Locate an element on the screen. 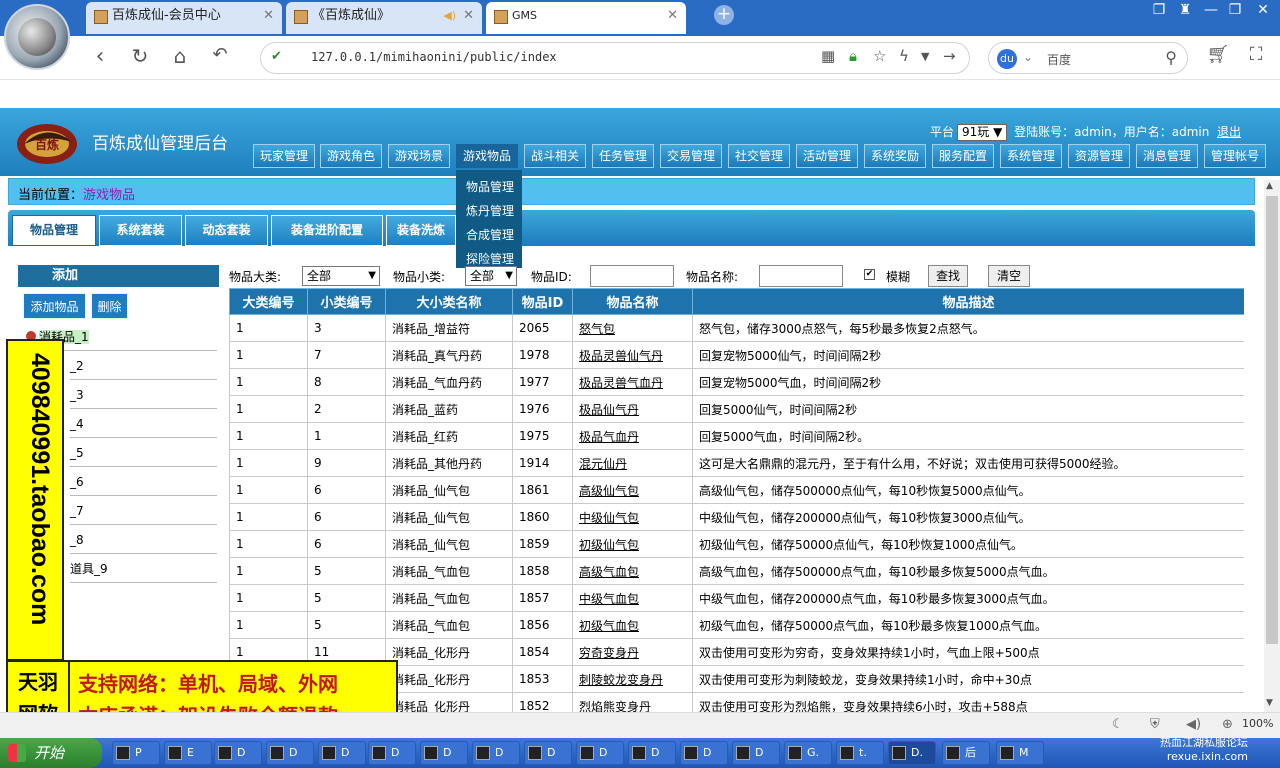  cart-icon: 🛒︎ is located at coordinates (1218, 54).